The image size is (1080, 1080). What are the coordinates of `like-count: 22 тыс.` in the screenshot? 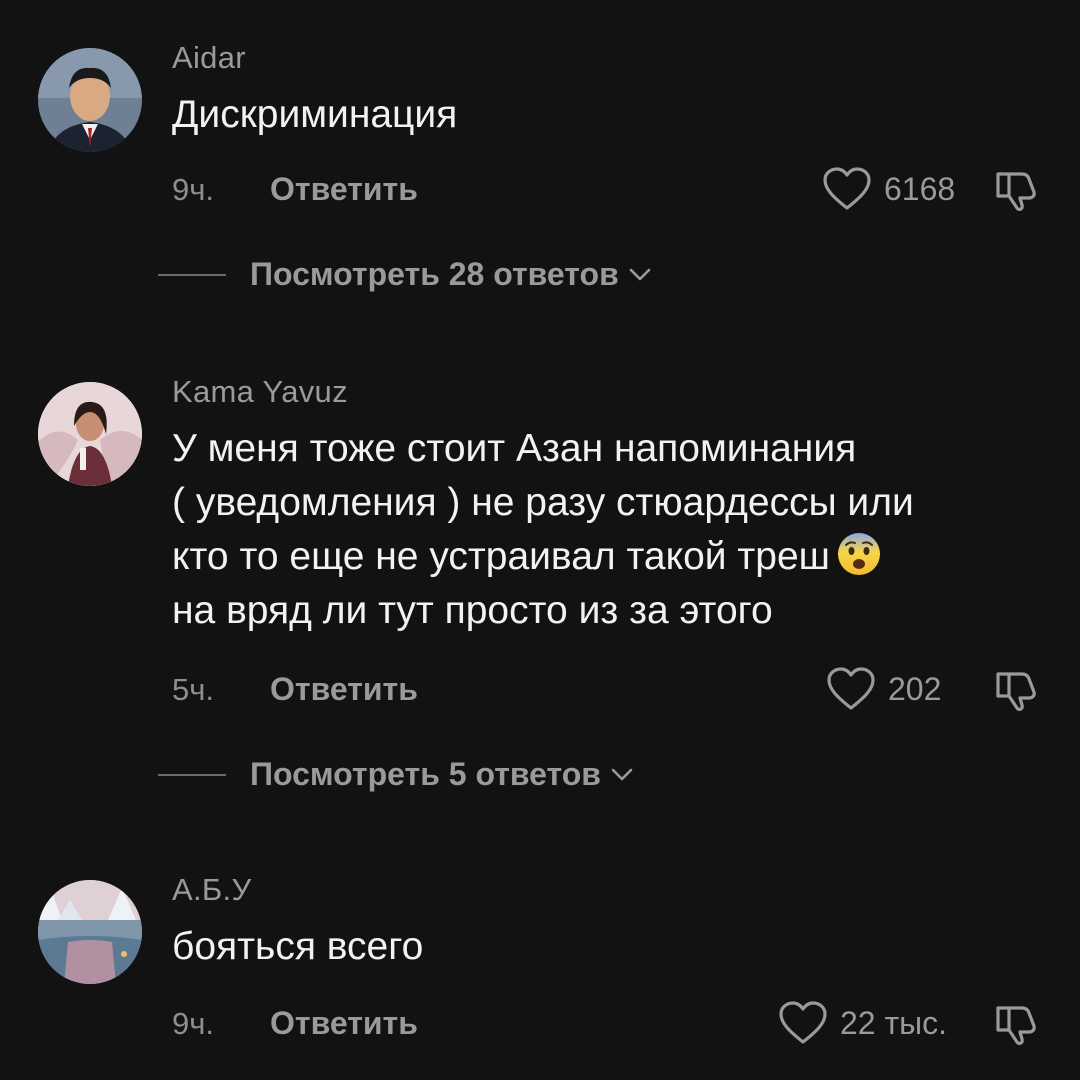 It's located at (894, 1022).